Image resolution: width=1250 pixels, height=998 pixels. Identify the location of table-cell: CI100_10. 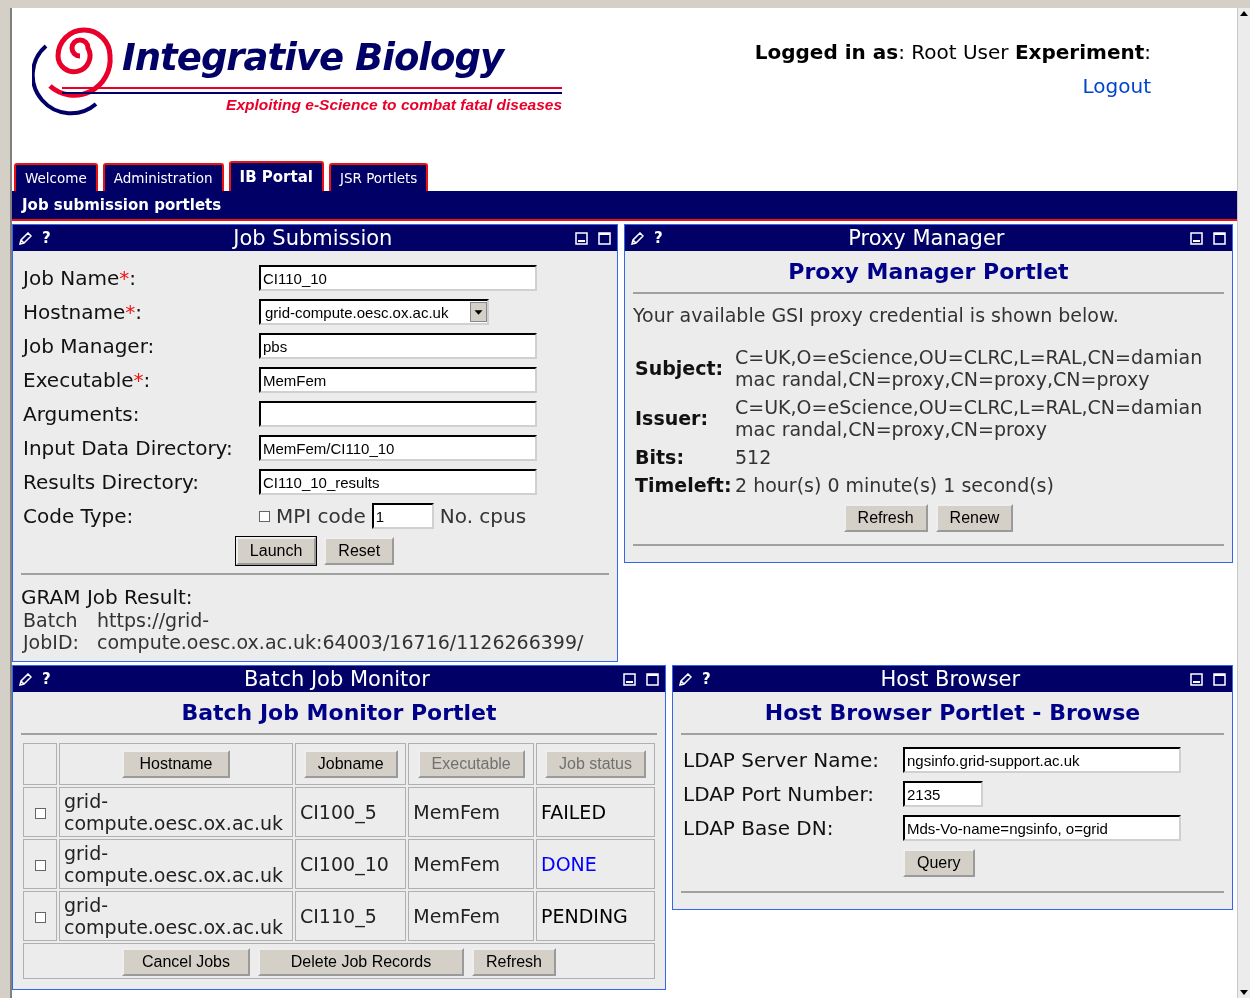
(351, 864).